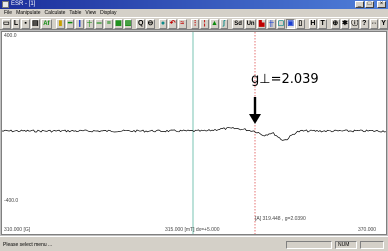 Image resolution: width=388 pixels, height=251 pixels. Describe the element at coordinates (261, 23) in the screenshot. I see `chart-icon: ▙` at that location.